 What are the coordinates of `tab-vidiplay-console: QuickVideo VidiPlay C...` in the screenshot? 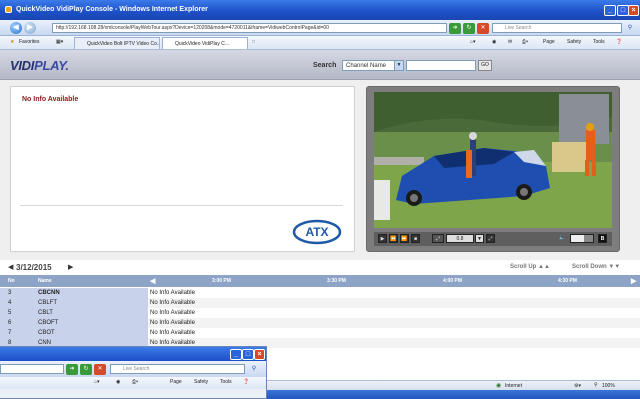 It's located at (205, 43).